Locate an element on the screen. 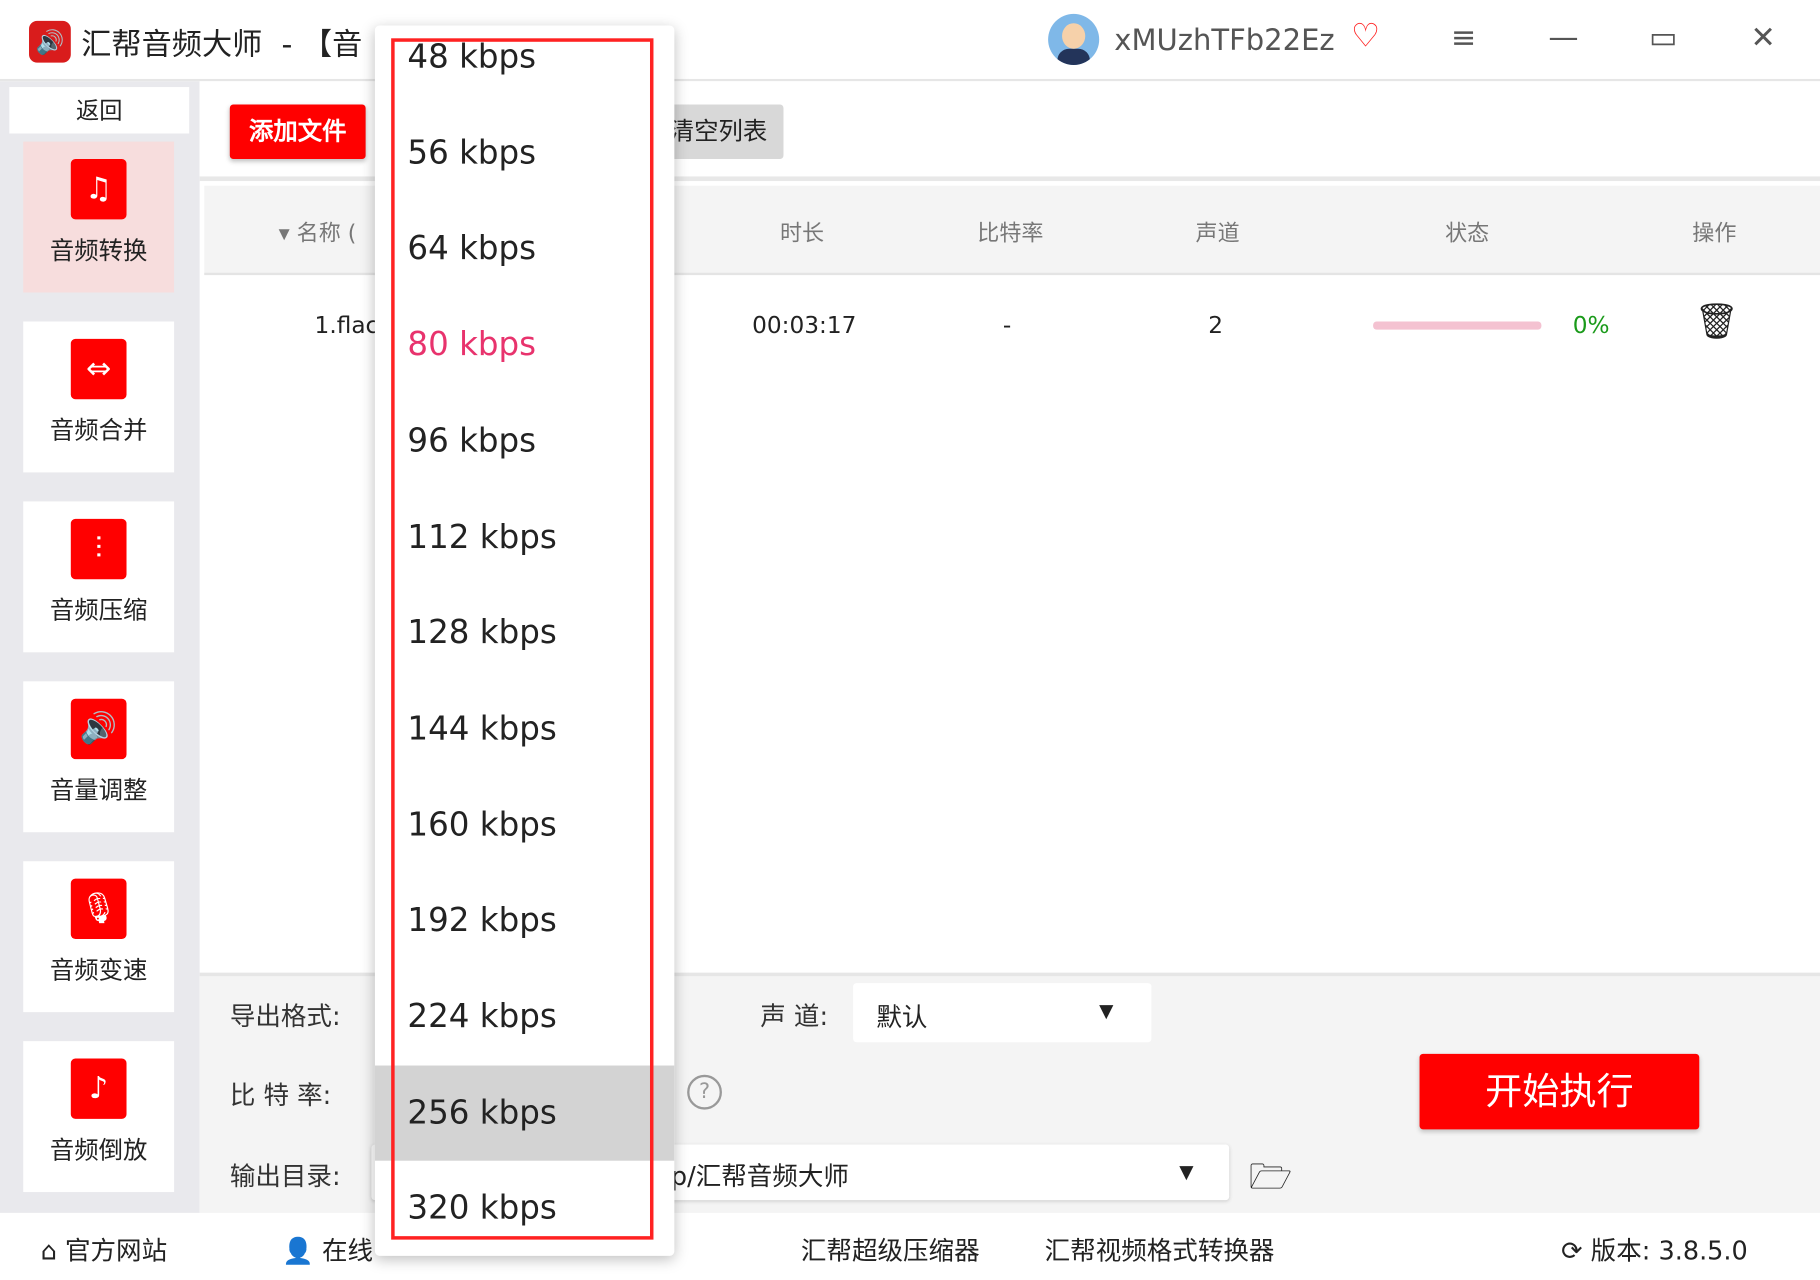  header-channels: 声道 is located at coordinates (1217, 233).